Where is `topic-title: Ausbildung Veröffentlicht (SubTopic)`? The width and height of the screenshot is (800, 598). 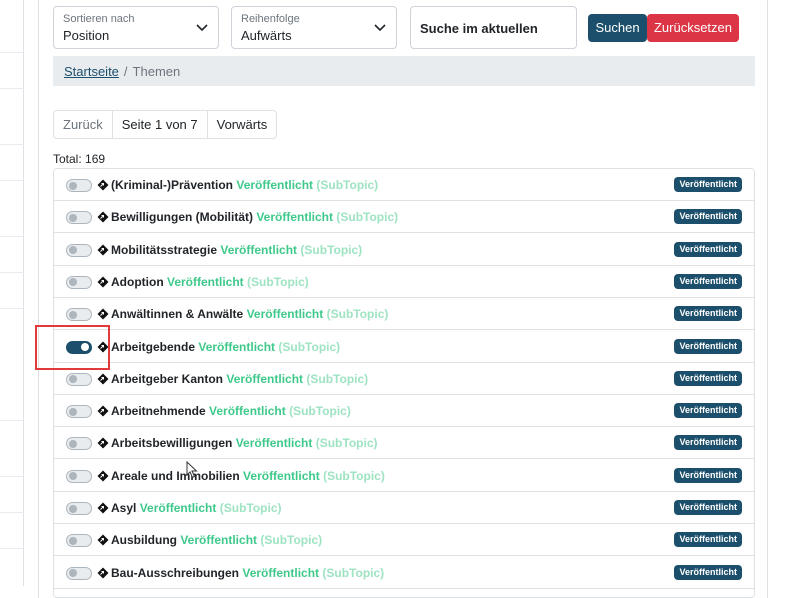
topic-title: Ausbildung Veröffentlicht (SubTopic) is located at coordinates (216, 540).